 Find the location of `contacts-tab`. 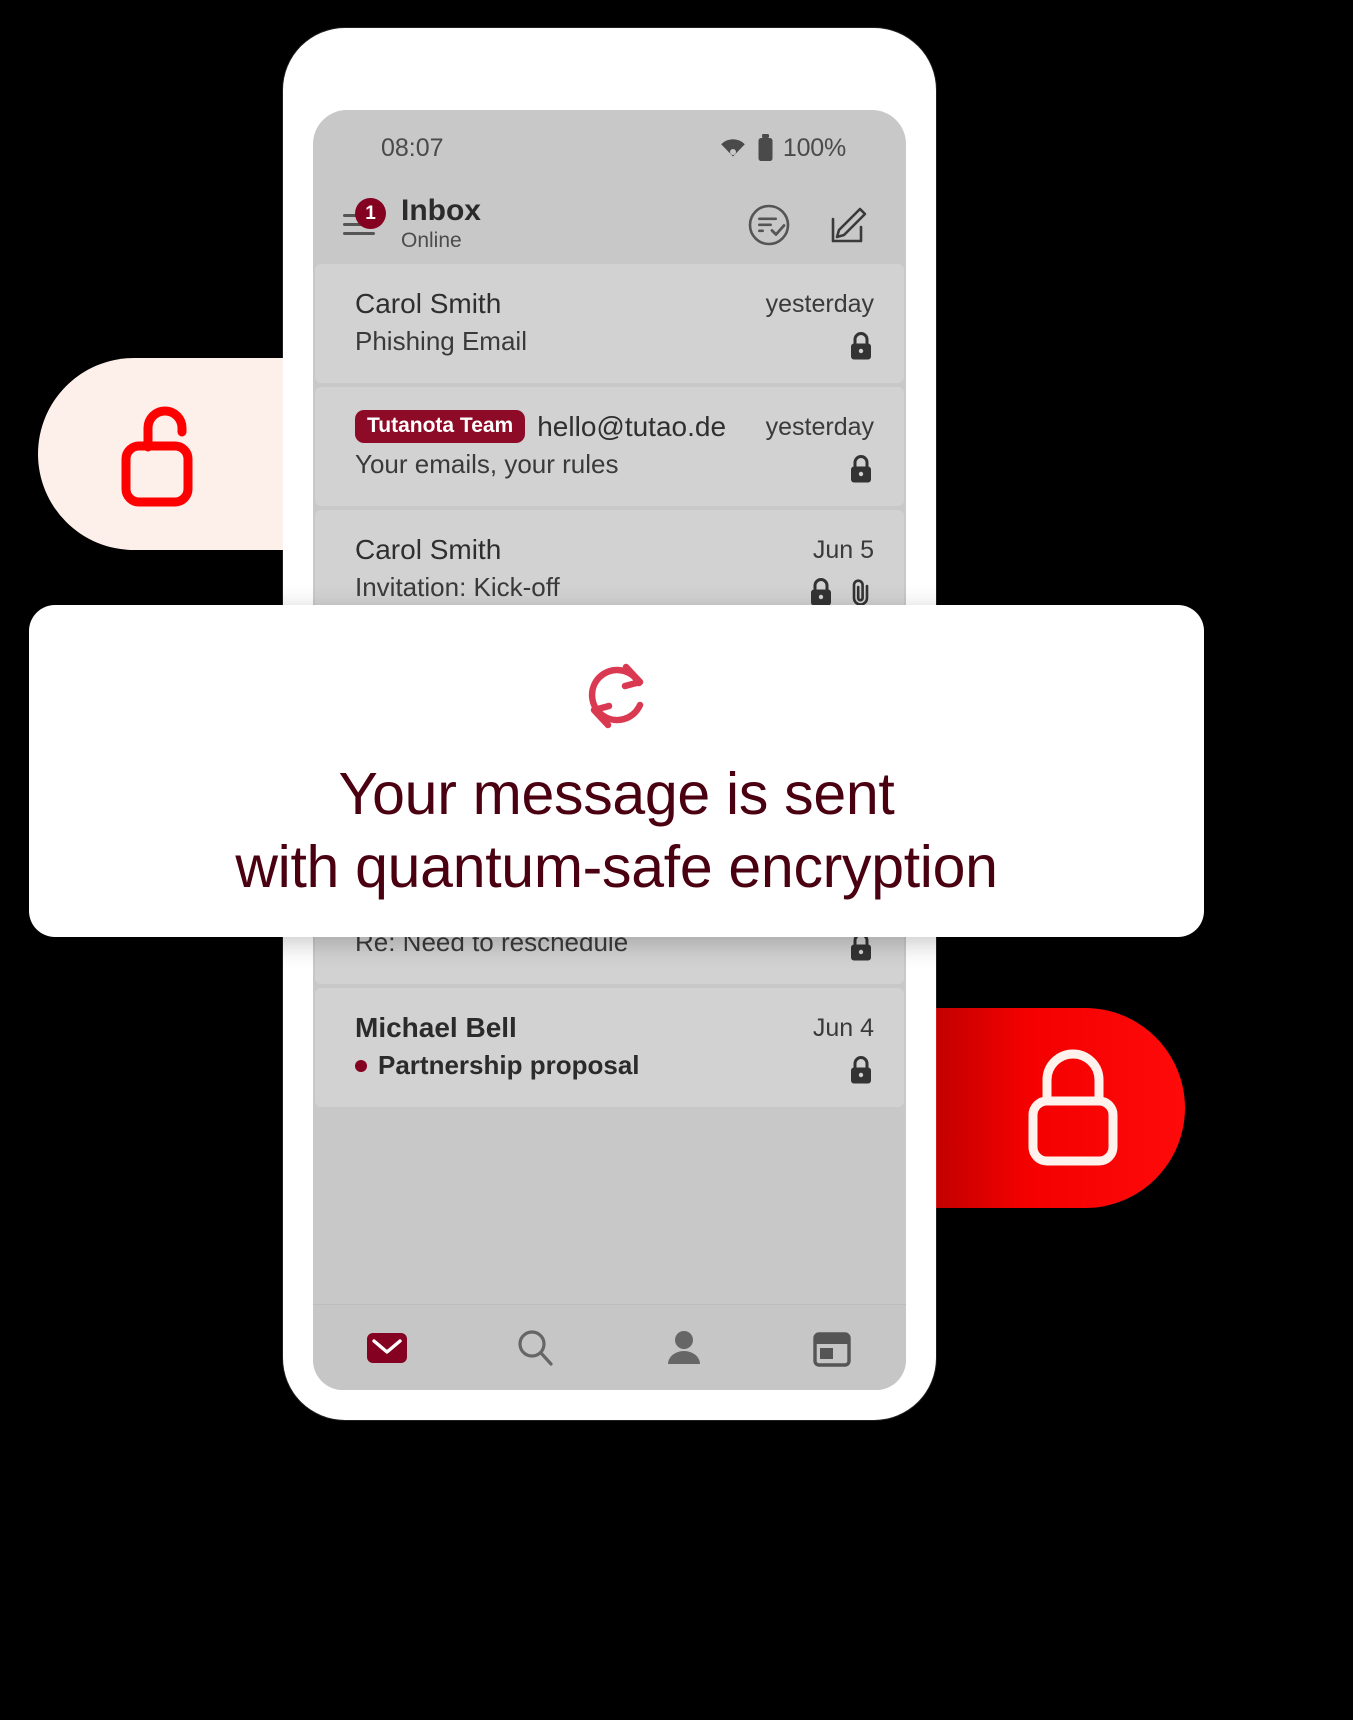

contacts-tab is located at coordinates (684, 1347).